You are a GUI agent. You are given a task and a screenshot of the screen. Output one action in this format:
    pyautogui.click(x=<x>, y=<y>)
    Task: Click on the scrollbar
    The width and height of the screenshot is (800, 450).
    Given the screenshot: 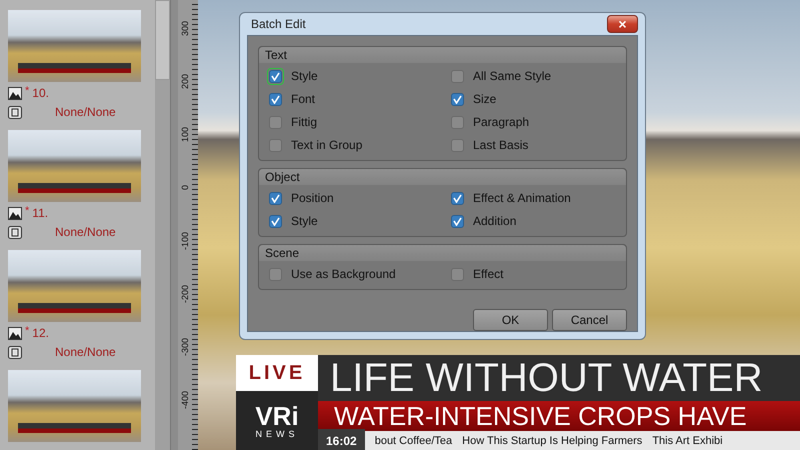 What is the action you would take?
    pyautogui.click(x=162, y=225)
    